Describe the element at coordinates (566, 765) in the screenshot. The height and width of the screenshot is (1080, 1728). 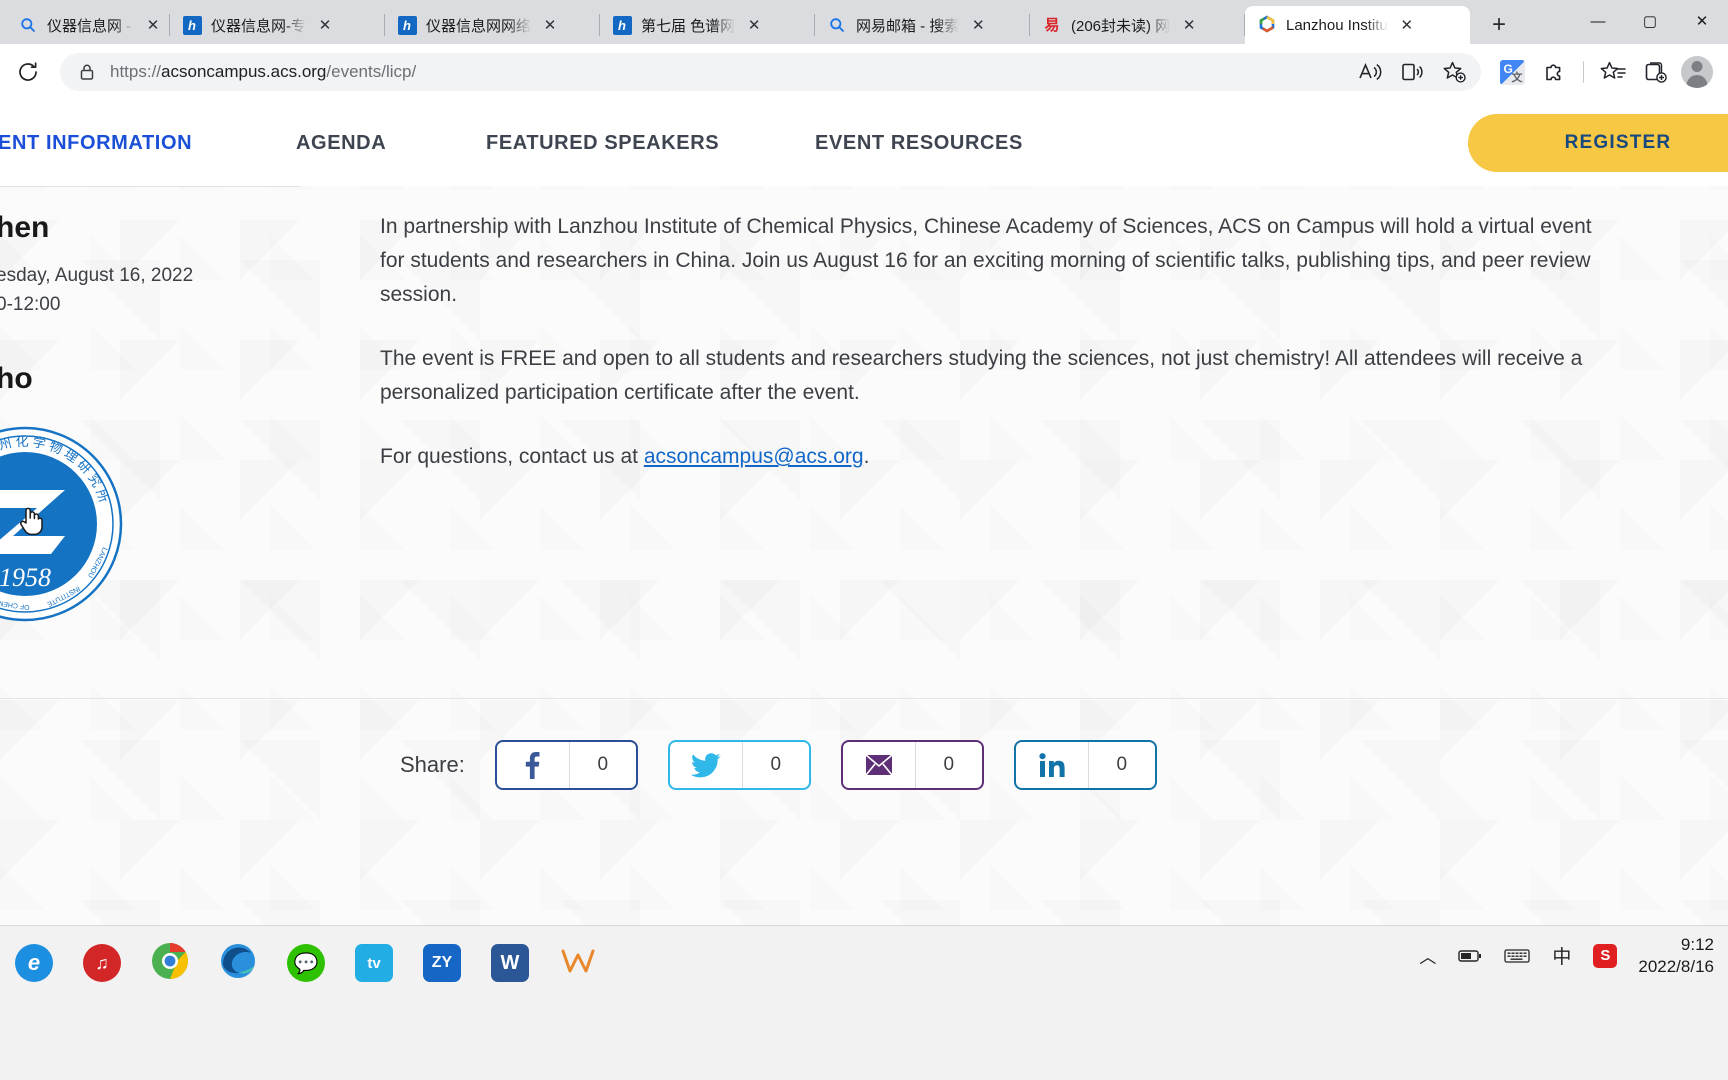
I see `share-facebook-button: 0` at that location.